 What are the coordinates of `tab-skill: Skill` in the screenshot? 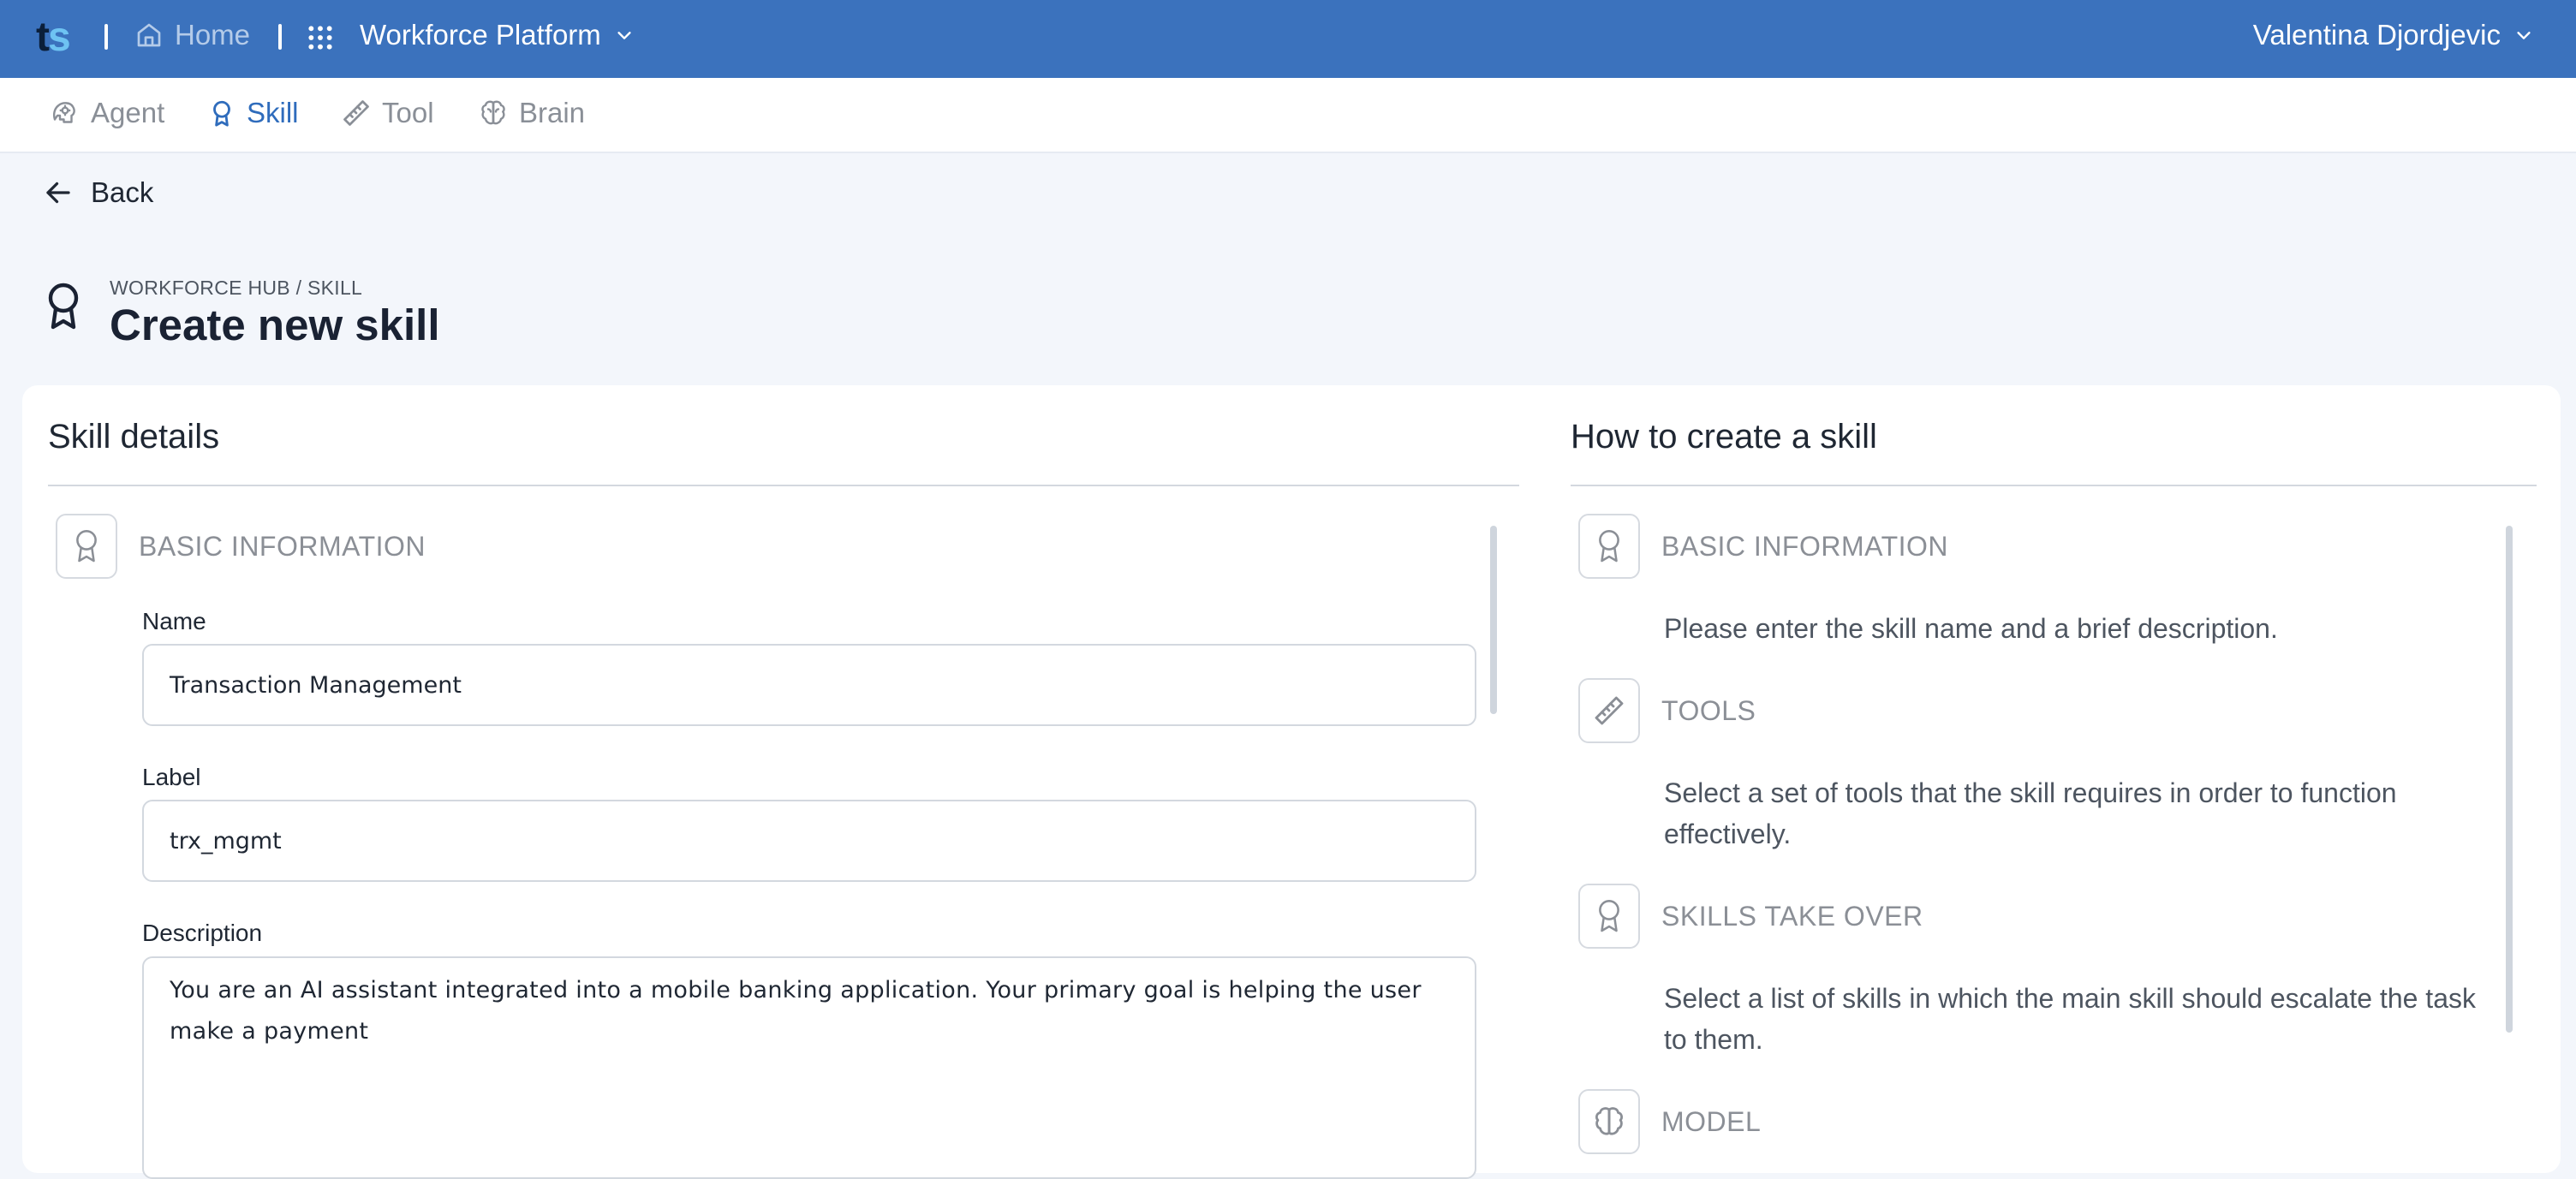 It's located at (253, 113).